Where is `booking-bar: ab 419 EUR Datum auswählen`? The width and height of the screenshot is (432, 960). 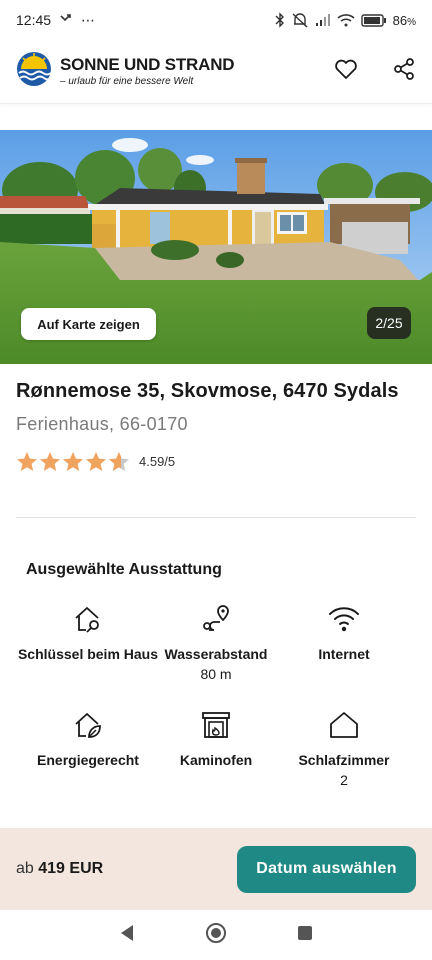 booking-bar: ab 419 EUR Datum auswählen is located at coordinates (216, 869).